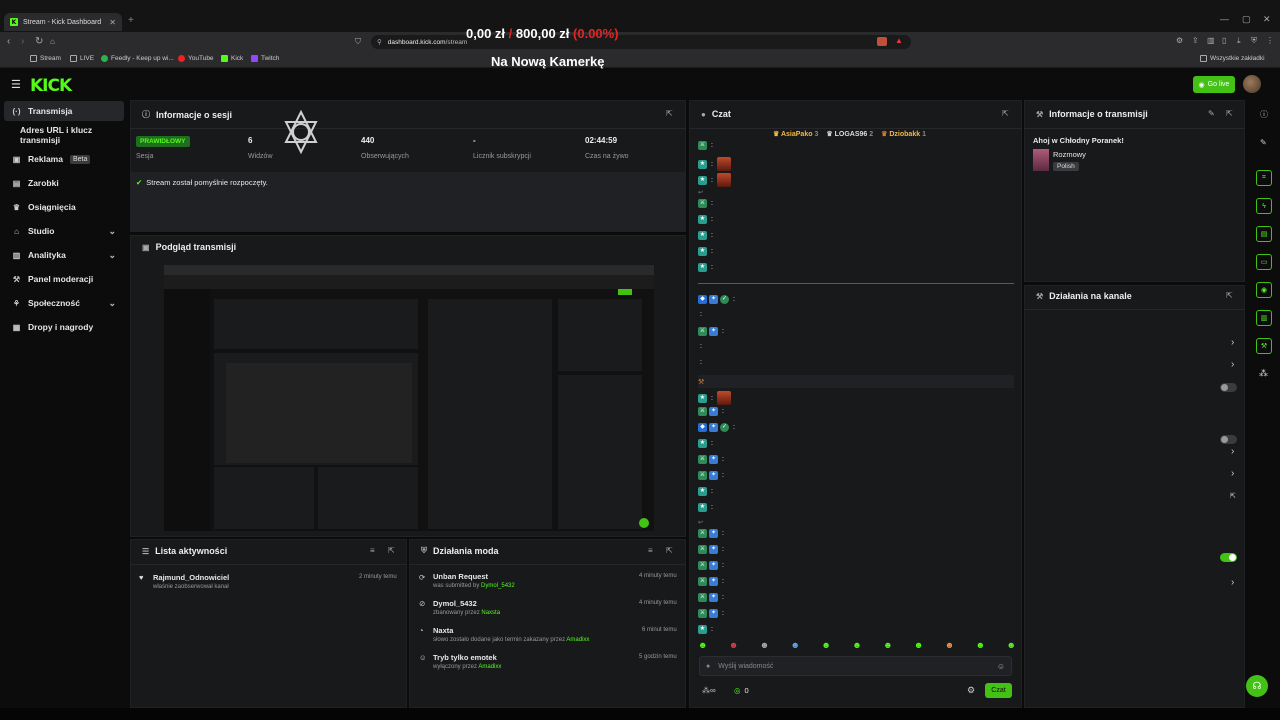  I want to click on sidebar-item-zarobki: ▤ Zarobki, so click(64, 183).